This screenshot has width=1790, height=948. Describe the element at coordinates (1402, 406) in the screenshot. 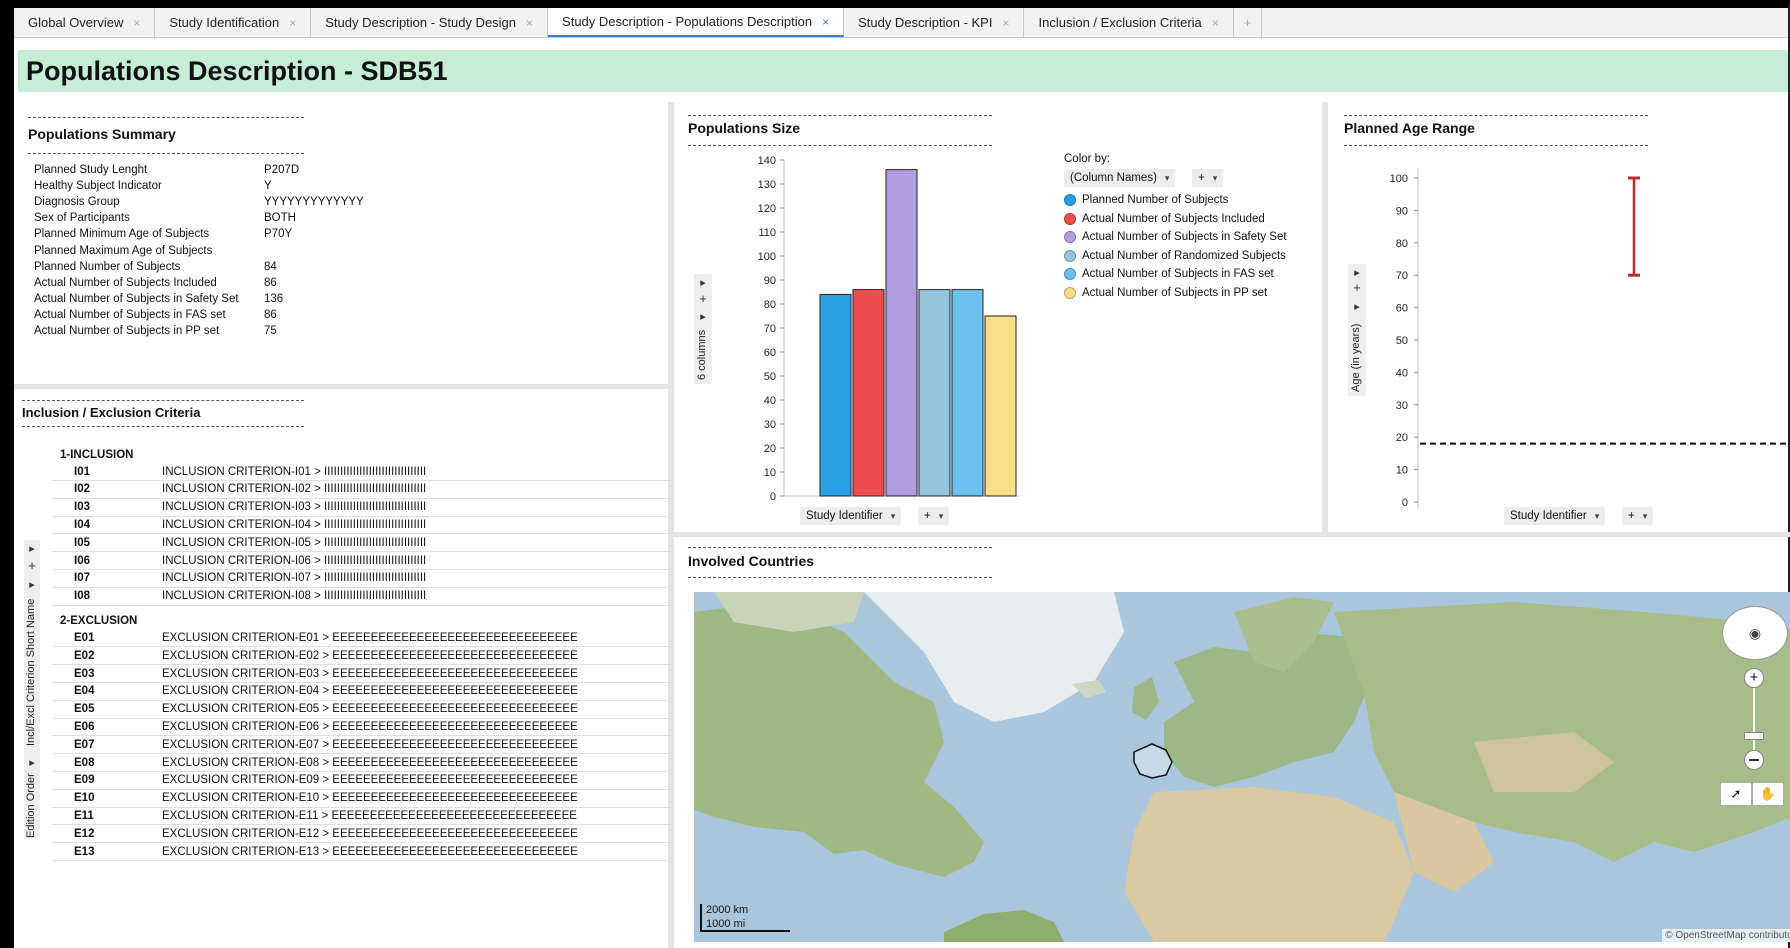

I see `y-tick-label: 30` at that location.